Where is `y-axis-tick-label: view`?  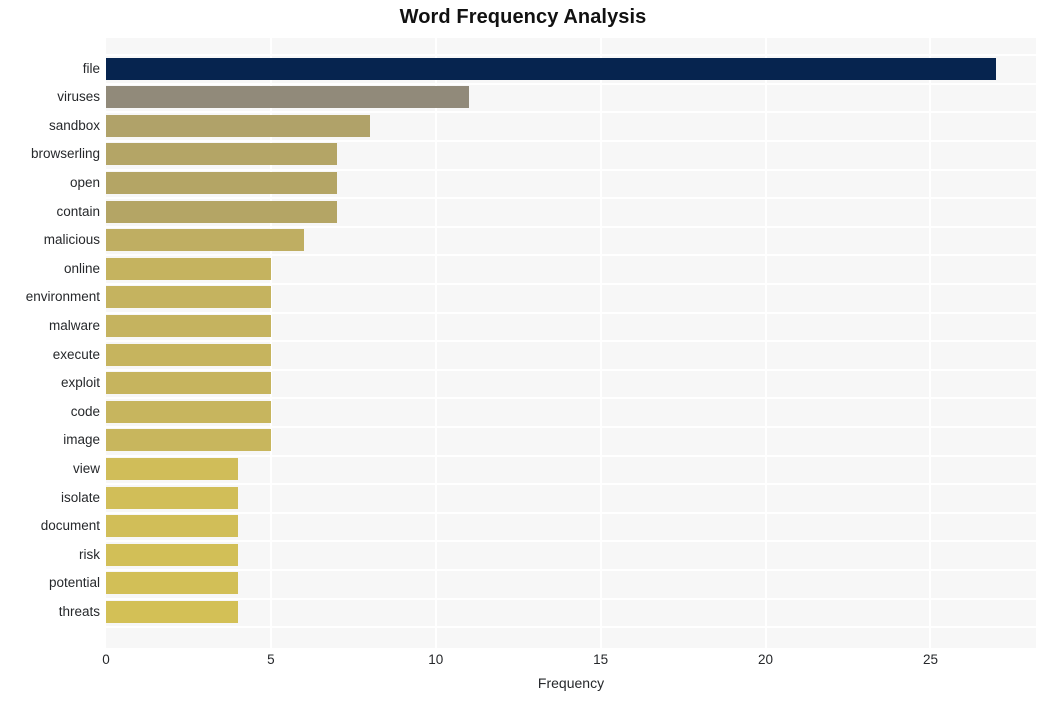 y-axis-tick-label: view is located at coordinates (86, 468).